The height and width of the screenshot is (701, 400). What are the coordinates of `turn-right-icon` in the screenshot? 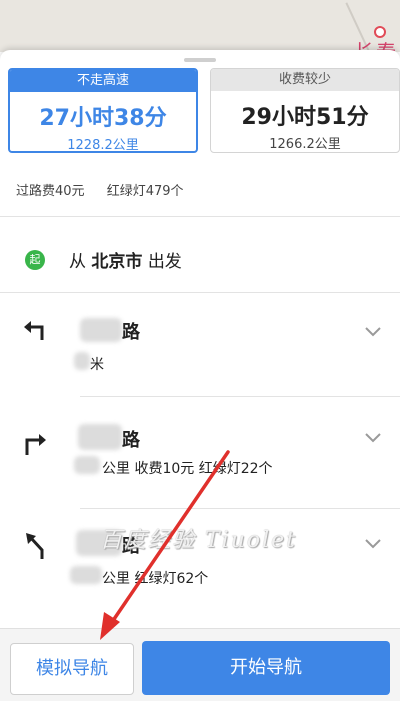 It's located at (35, 444).